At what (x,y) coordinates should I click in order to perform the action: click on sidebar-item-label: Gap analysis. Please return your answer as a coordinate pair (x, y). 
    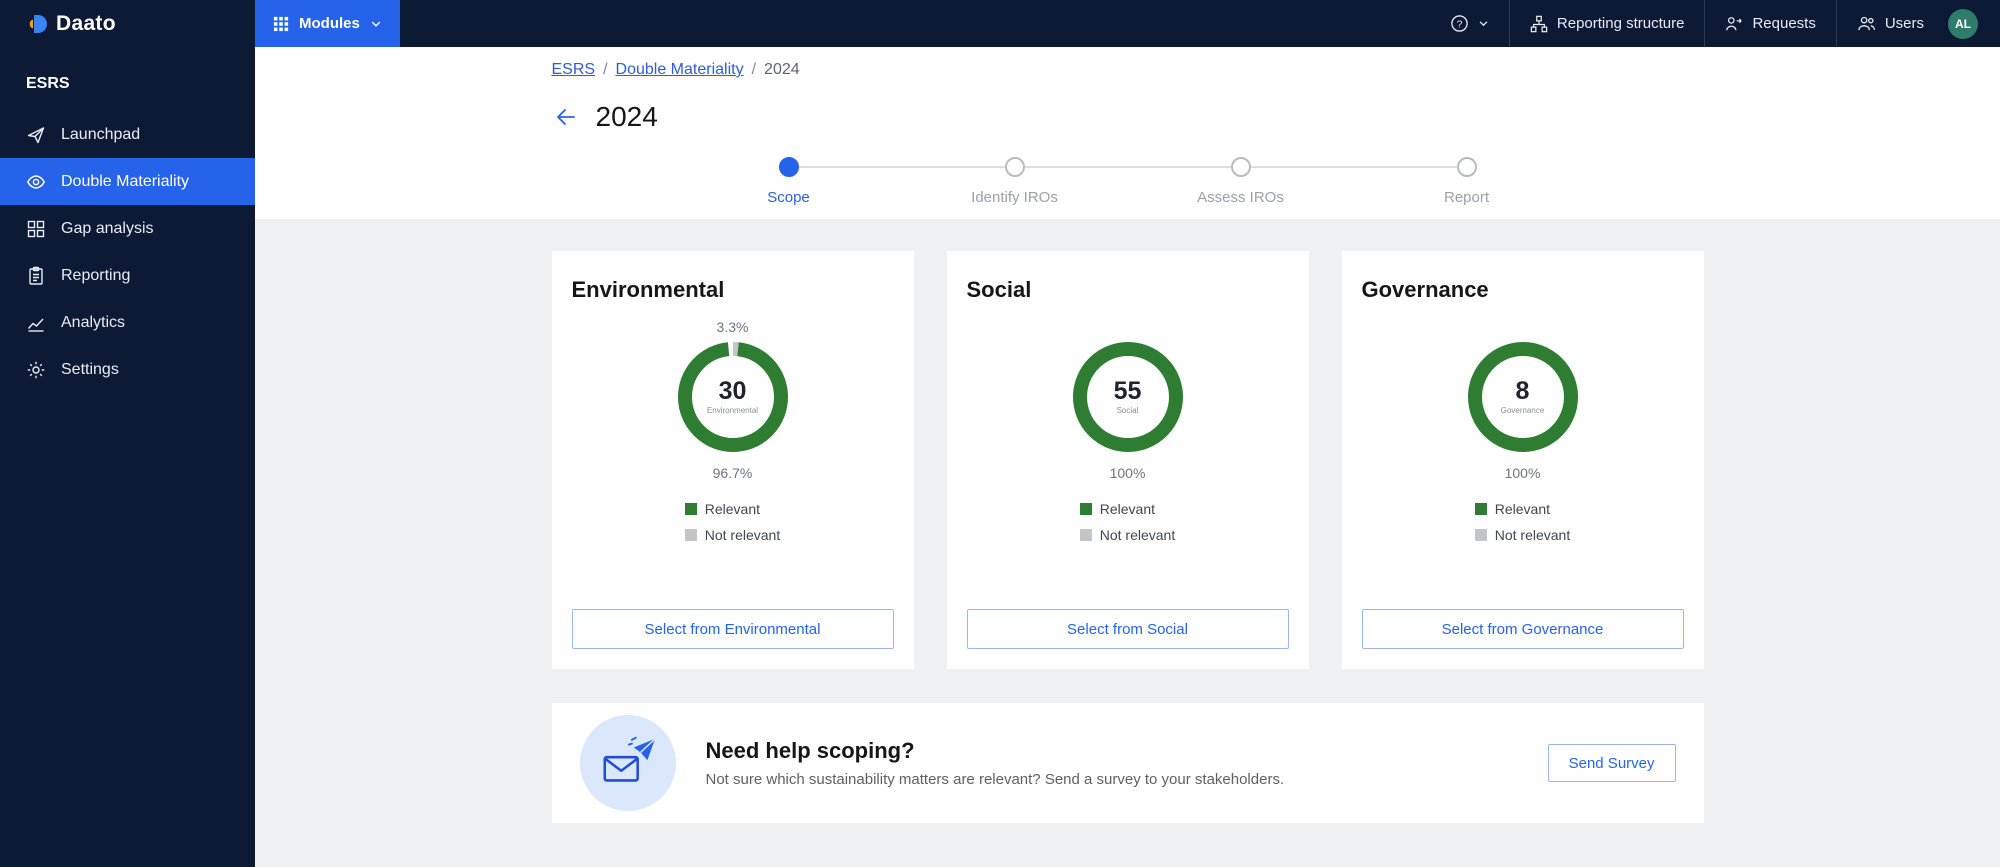
    Looking at the image, I should click on (107, 228).